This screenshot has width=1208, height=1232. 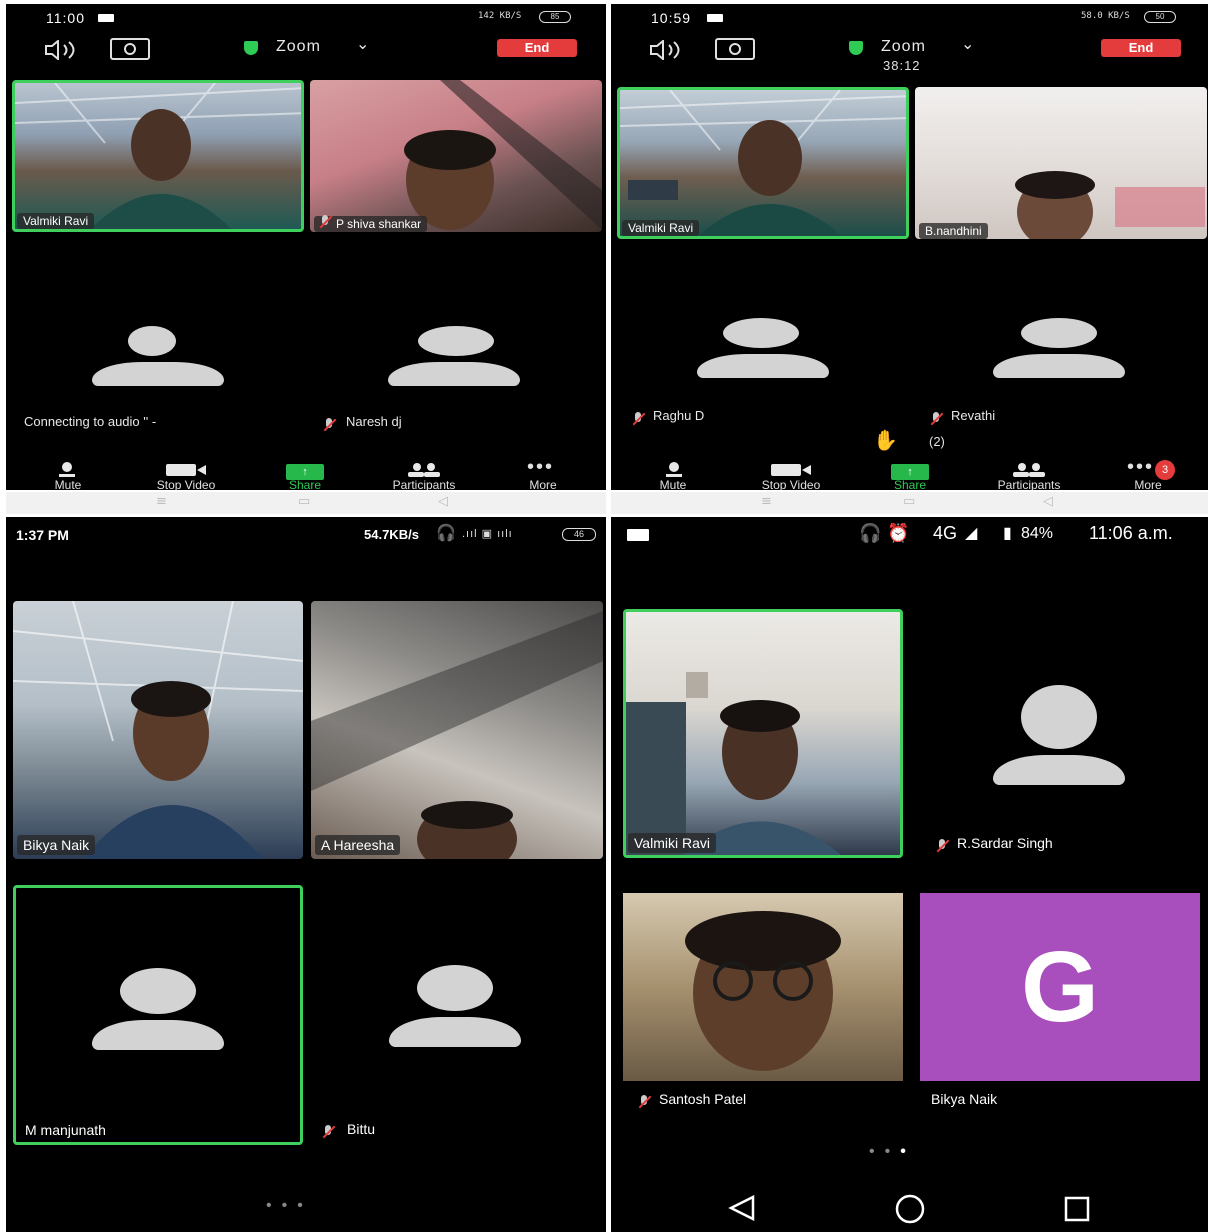 What do you see at coordinates (953, 231) in the screenshot?
I see `participant-name: B.nandhini` at bounding box center [953, 231].